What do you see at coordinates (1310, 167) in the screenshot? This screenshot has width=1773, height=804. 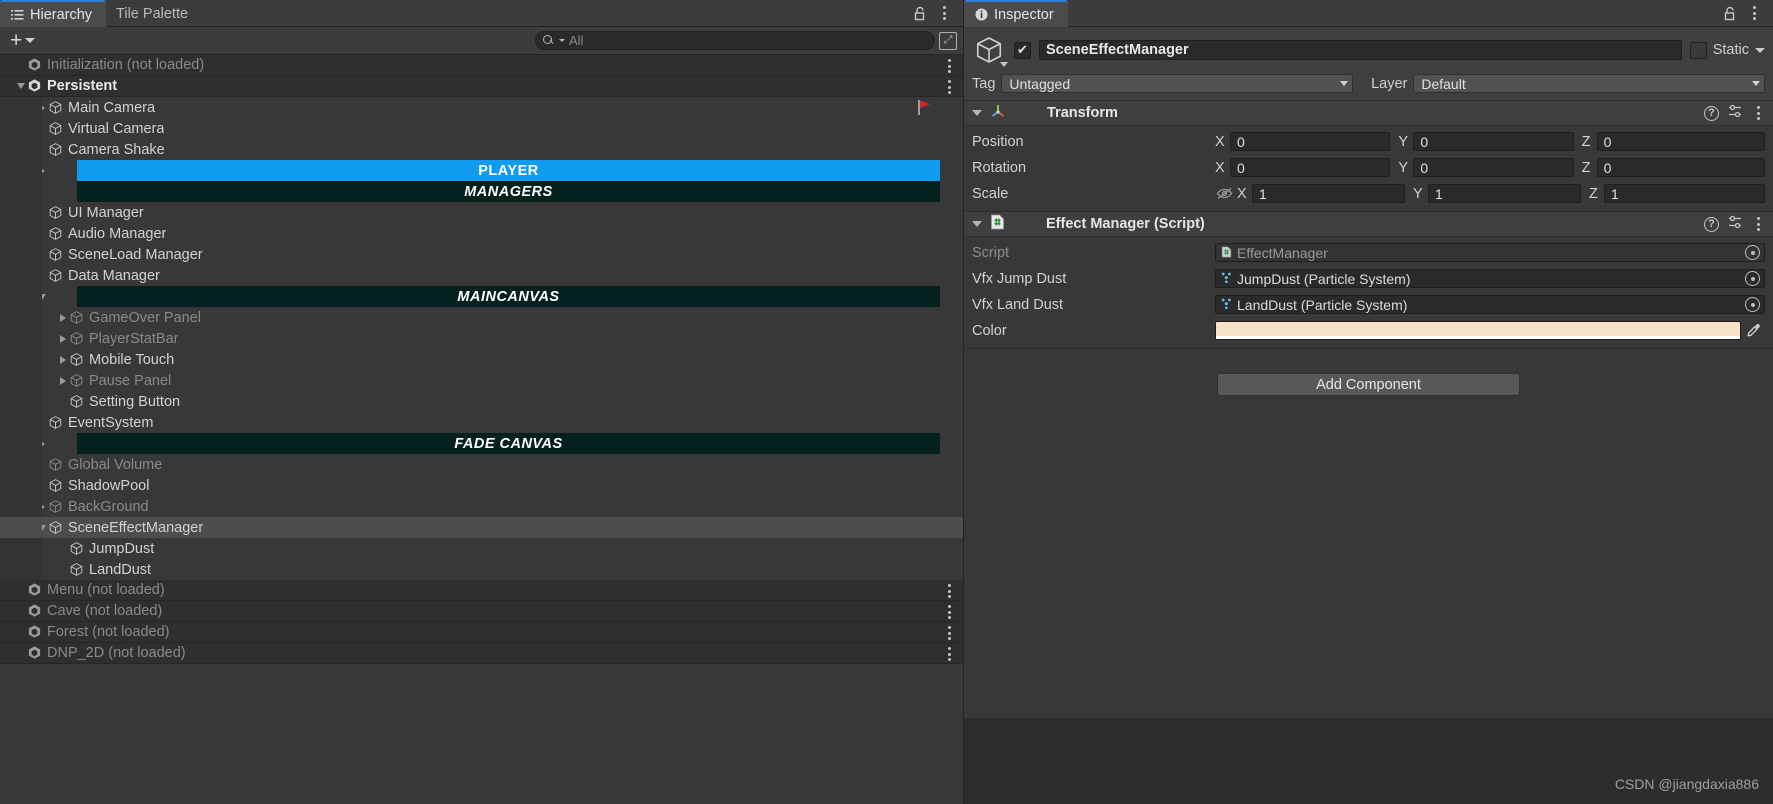 I see `rotation-x-input: 0` at bounding box center [1310, 167].